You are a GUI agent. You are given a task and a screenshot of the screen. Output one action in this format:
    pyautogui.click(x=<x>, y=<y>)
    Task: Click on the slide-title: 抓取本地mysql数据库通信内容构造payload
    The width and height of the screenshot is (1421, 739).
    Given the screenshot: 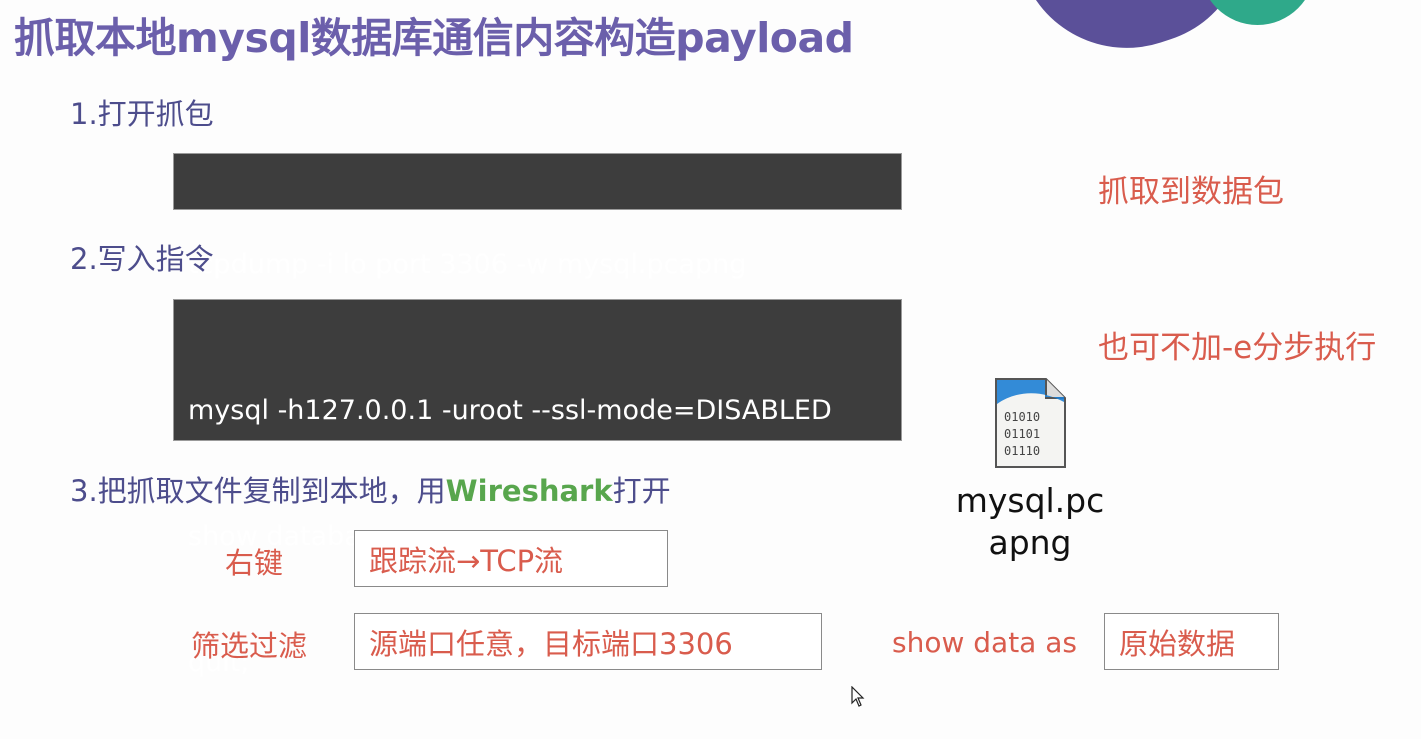 What is the action you would take?
    pyautogui.click(x=434, y=38)
    